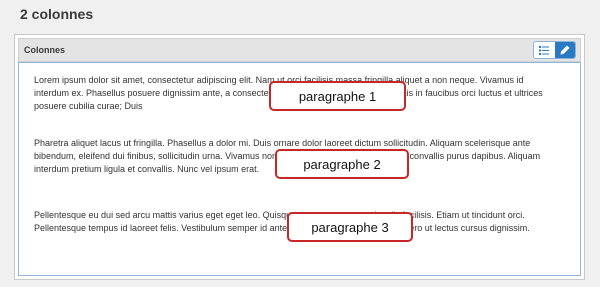 The height and width of the screenshot is (287, 600). I want to click on pencil-icon, so click(565, 50).